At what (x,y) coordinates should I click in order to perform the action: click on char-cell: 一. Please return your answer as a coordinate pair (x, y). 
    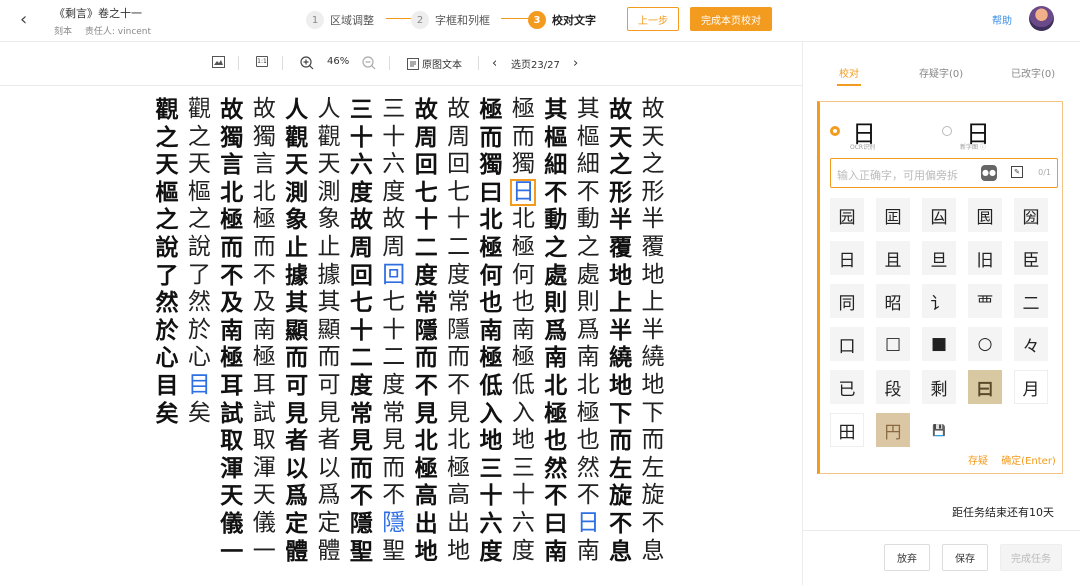
    Looking at the image, I should click on (264, 552).